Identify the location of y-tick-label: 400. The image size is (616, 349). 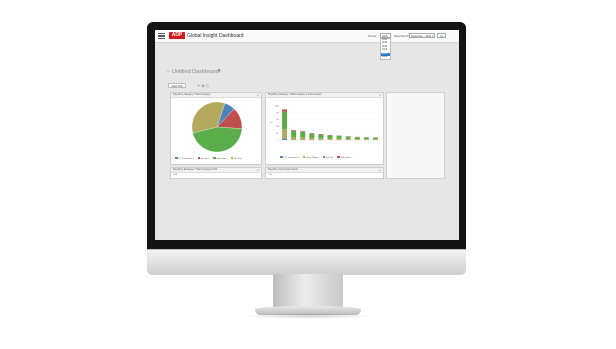
(277, 127).